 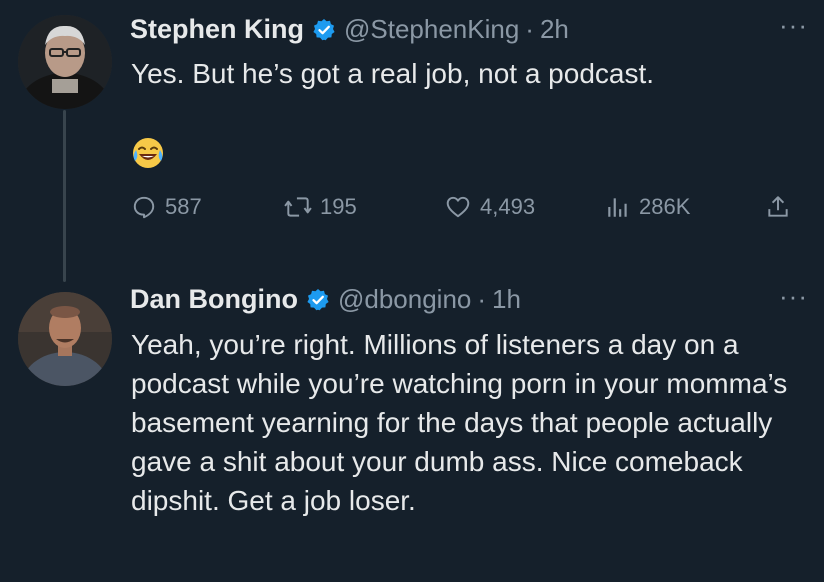 I want to click on retweet-button: 195, so click(x=320, y=207).